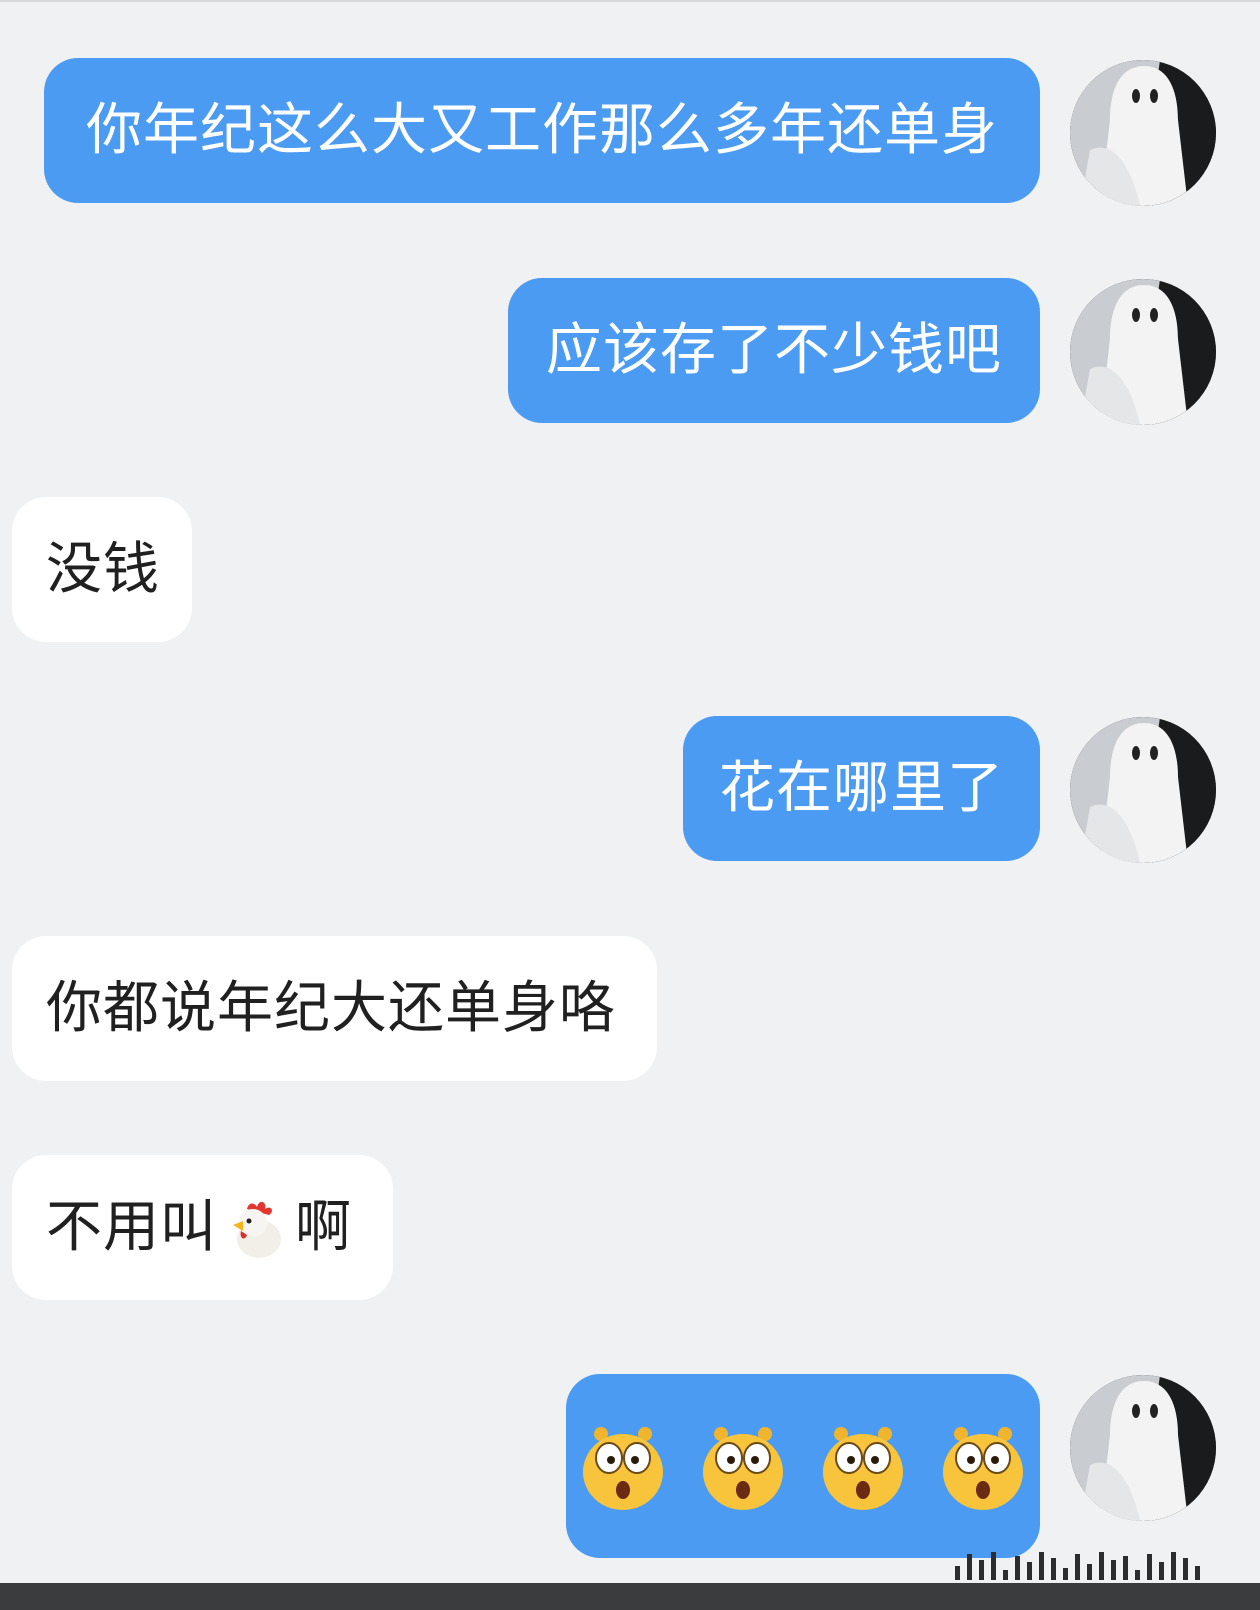 This screenshot has height=1610, width=1260. Describe the element at coordinates (1095, 1565) in the screenshot. I see `watermark-logo` at that location.